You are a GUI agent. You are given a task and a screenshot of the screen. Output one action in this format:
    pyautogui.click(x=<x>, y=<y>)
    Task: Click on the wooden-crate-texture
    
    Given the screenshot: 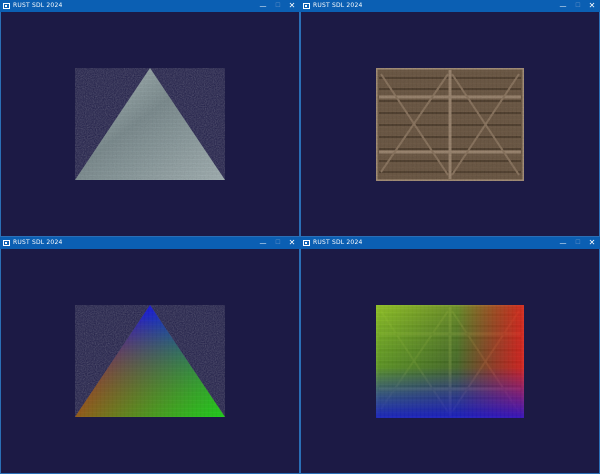 What is the action you would take?
    pyautogui.click(x=450, y=124)
    